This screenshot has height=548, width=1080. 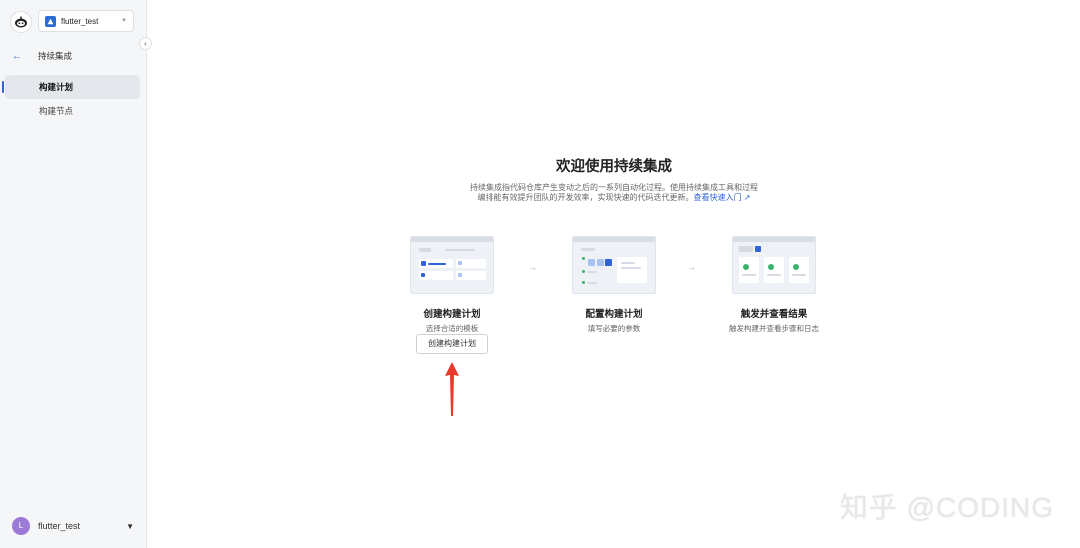 What do you see at coordinates (614, 167) in the screenshot?
I see `page-title: 欢迎使用持续集成` at bounding box center [614, 167].